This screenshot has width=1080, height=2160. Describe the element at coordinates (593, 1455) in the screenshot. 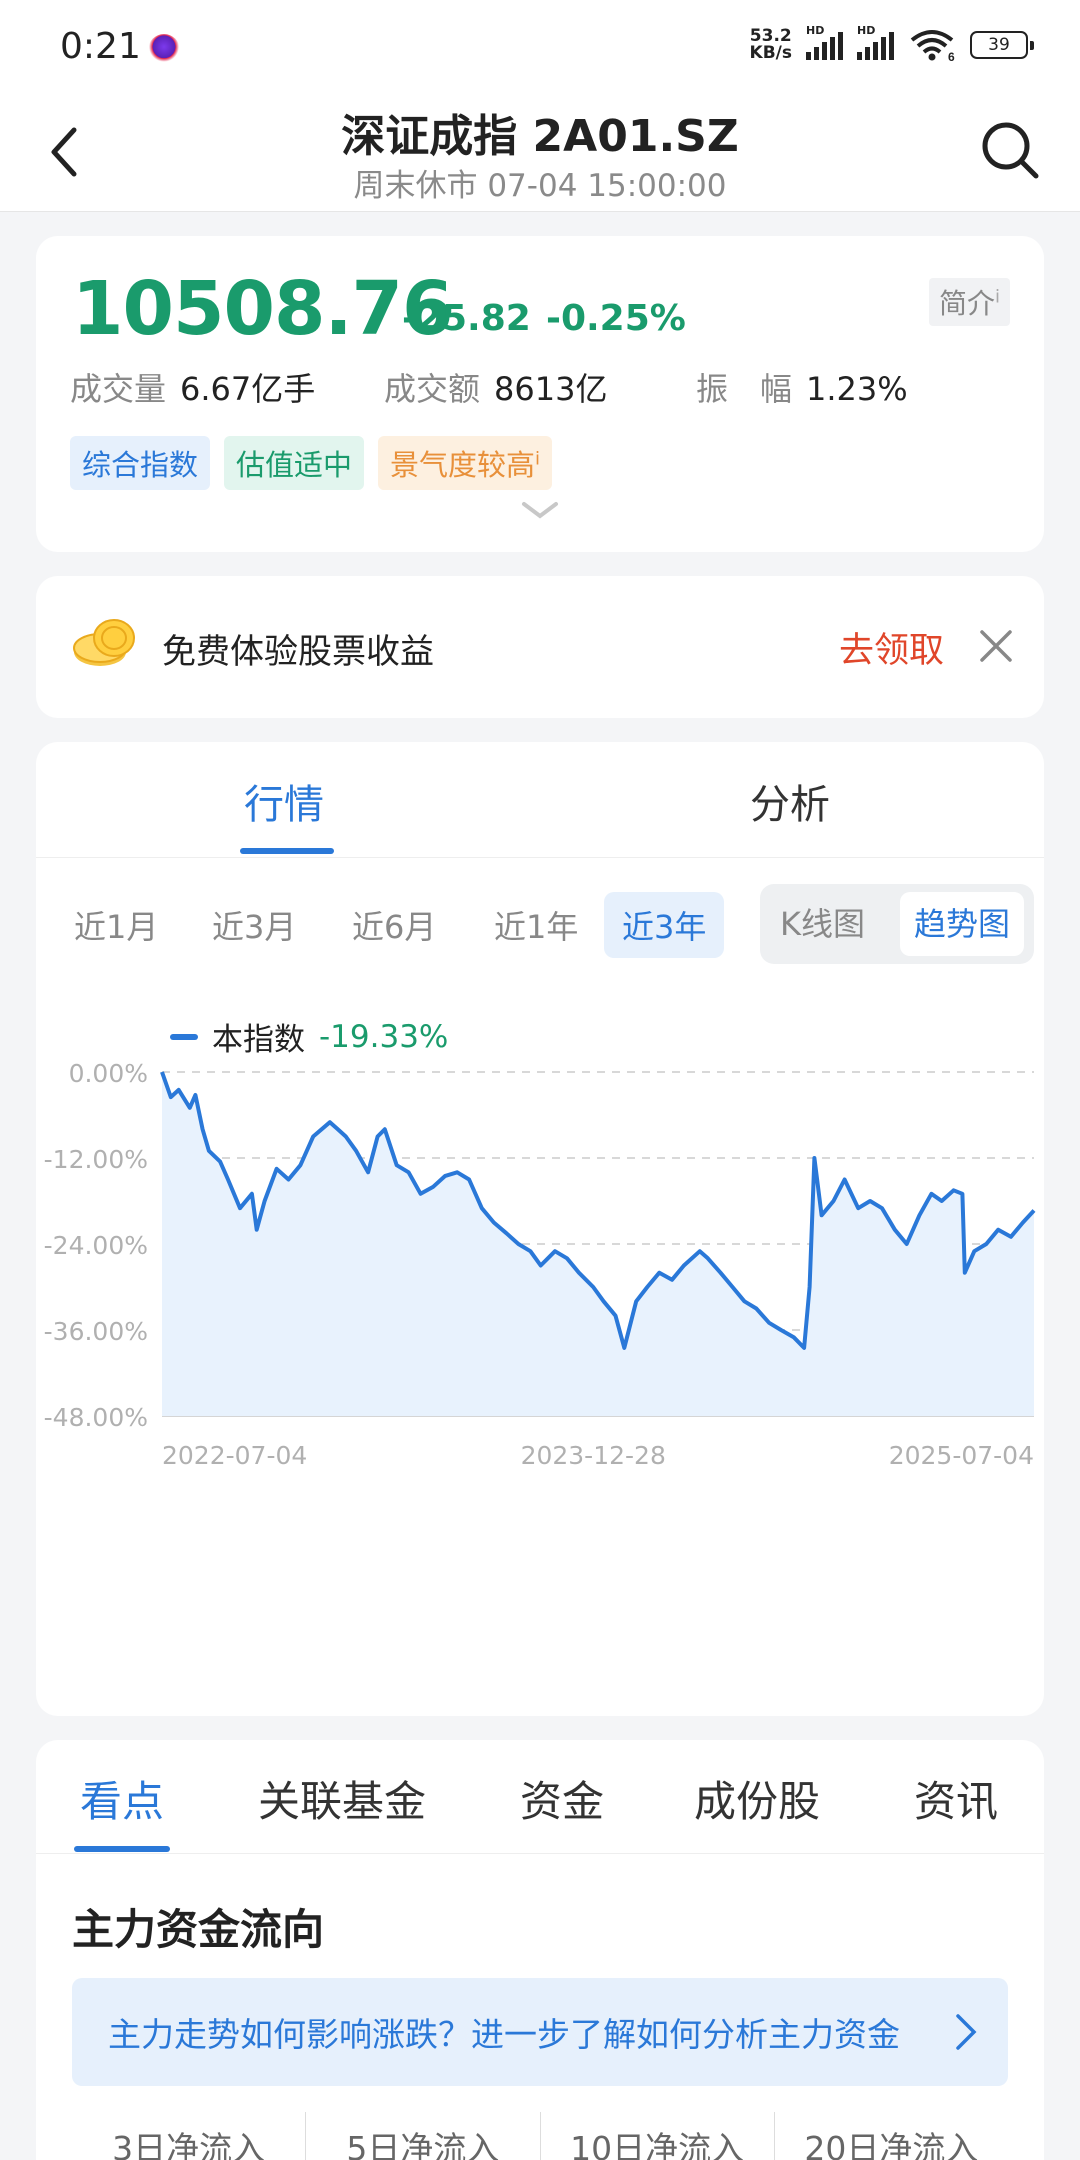

I see `x-tick-label: 2023-12-28` at that location.